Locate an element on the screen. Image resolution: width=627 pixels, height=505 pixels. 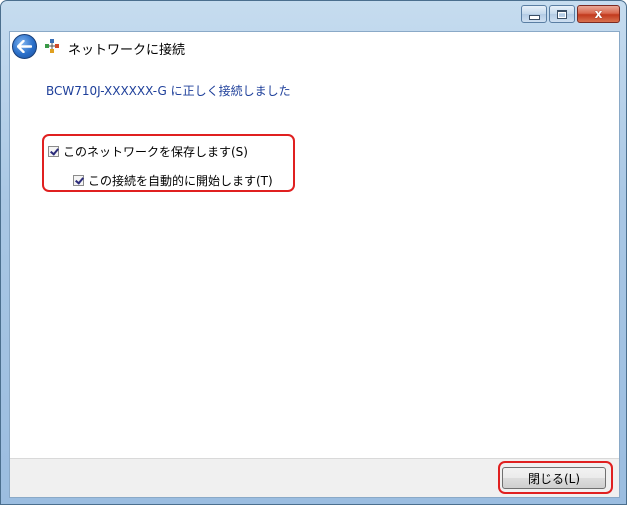
network-icon is located at coordinates (52, 46).